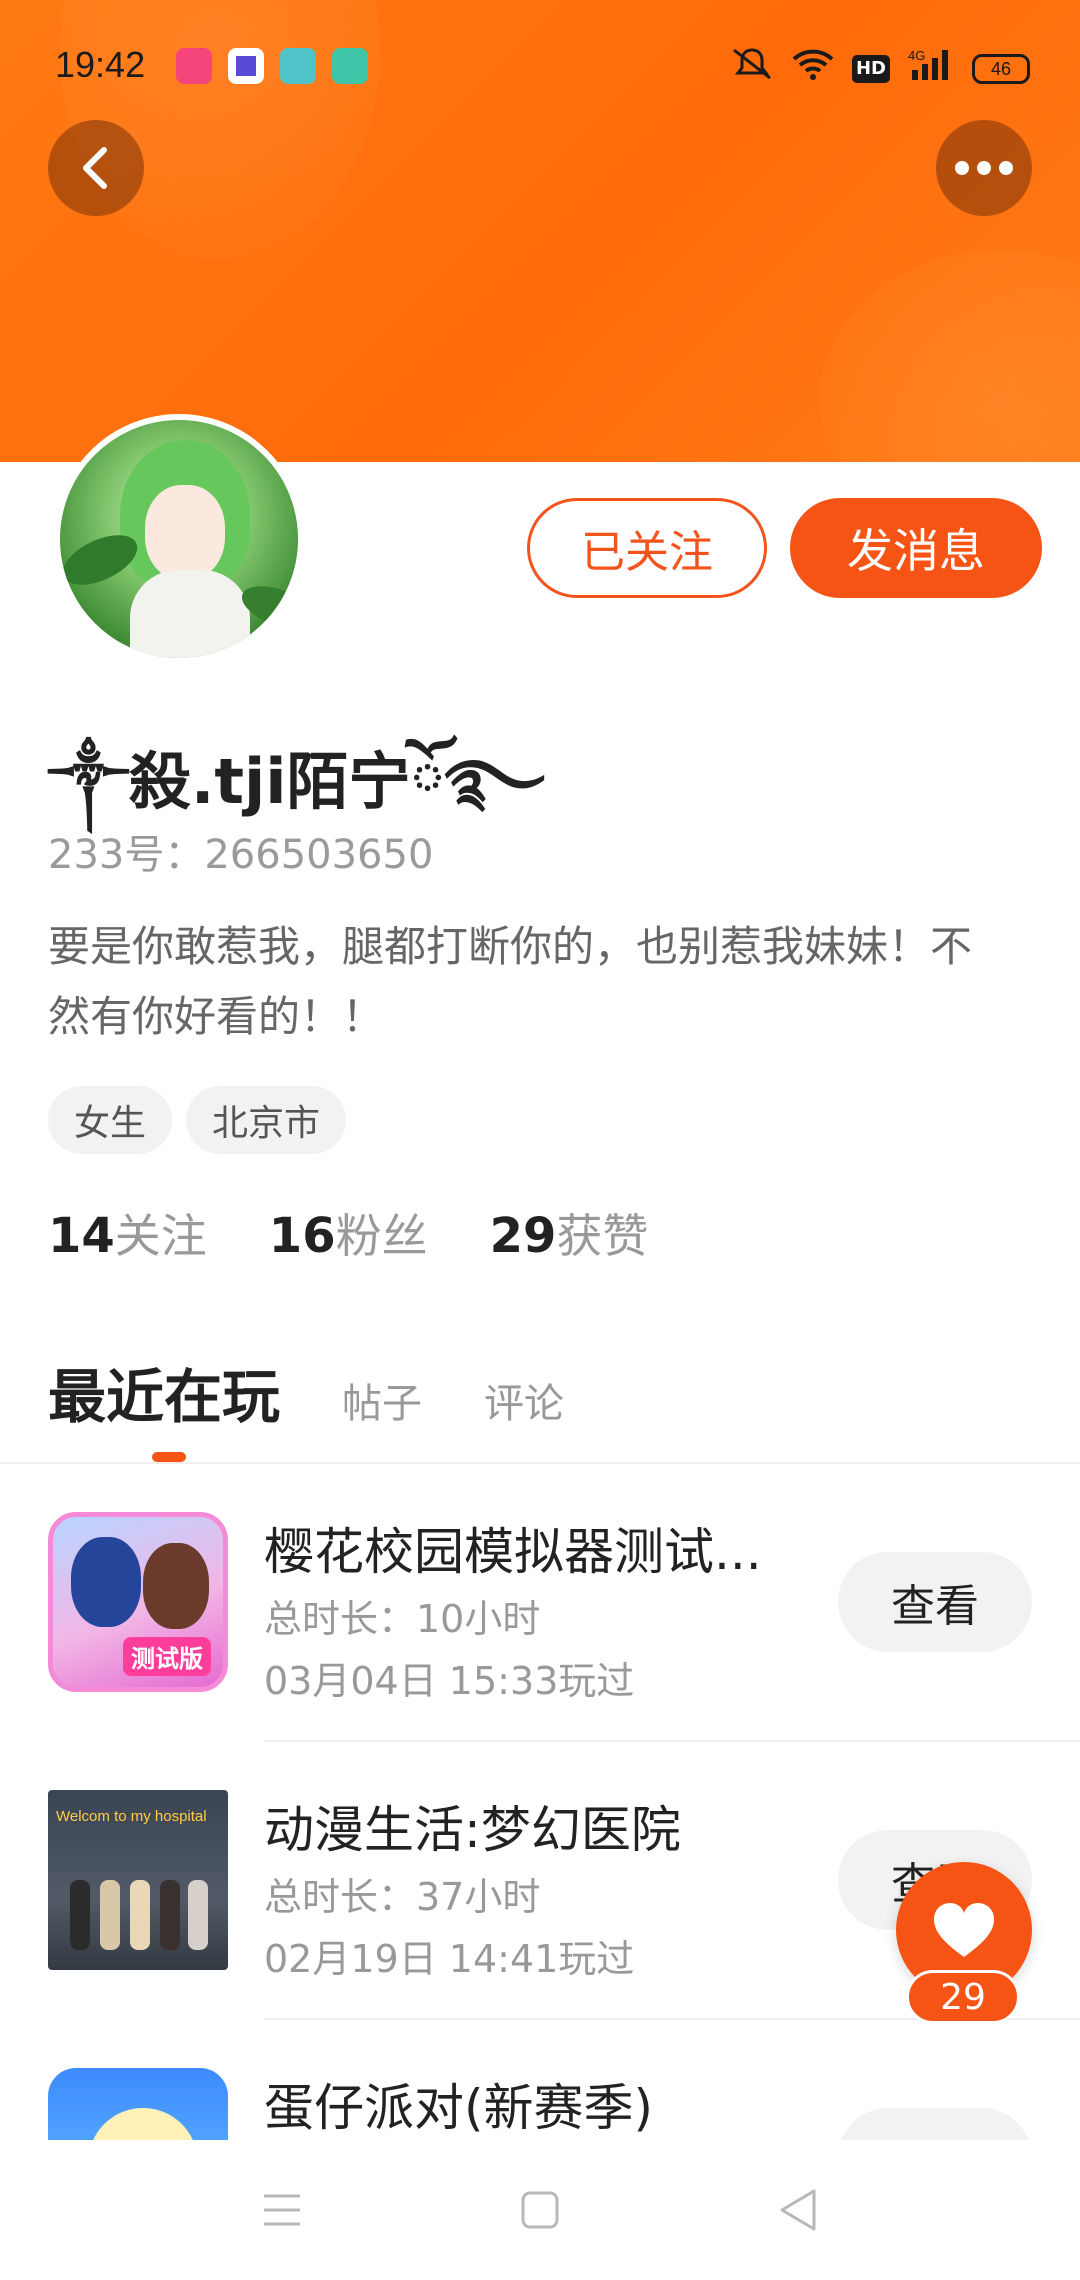 The height and width of the screenshot is (2280, 1080). I want to click on stat-number: 29, so click(523, 1236).